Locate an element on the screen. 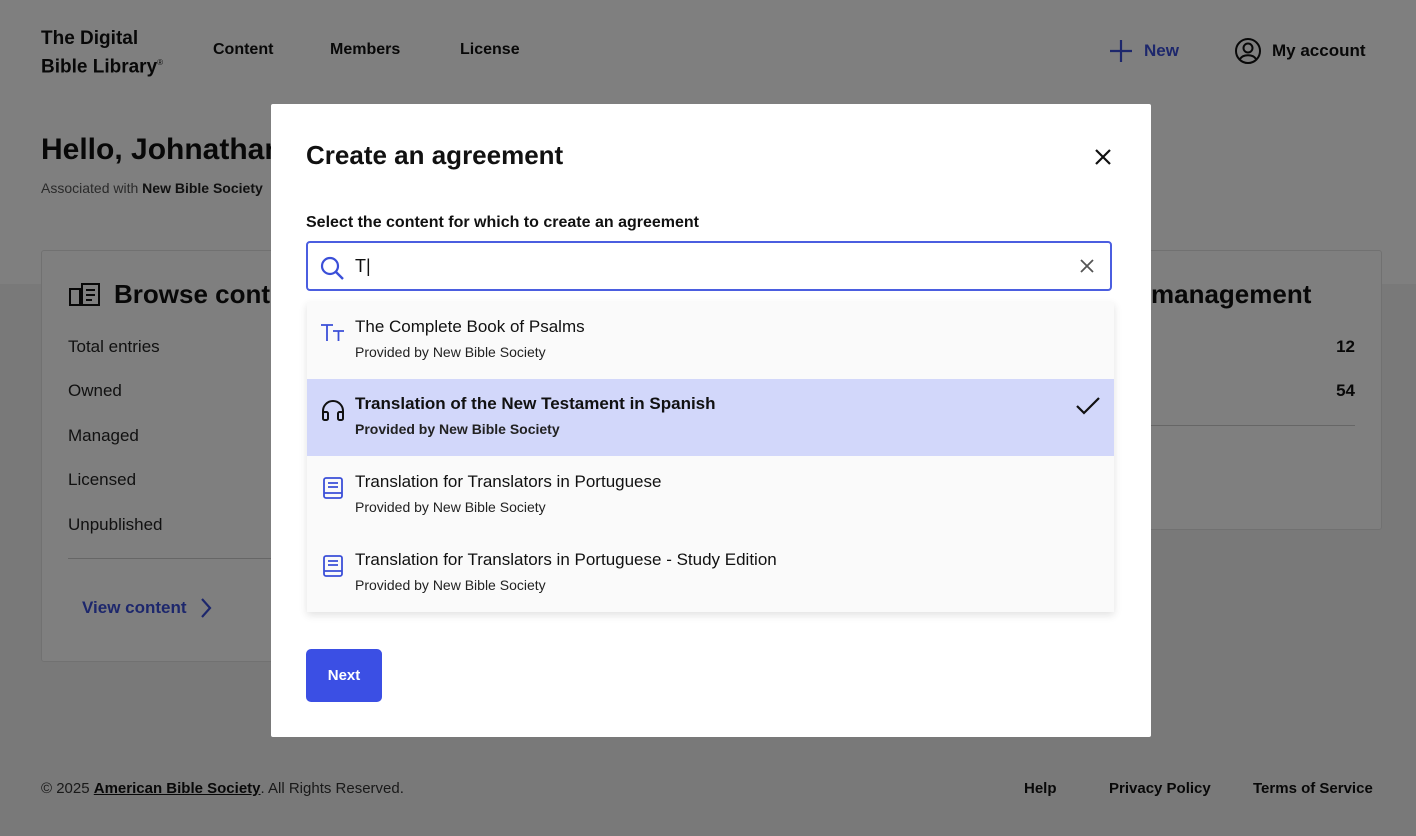 This screenshot has height=836, width=1416. search-input is located at coordinates (705, 266).